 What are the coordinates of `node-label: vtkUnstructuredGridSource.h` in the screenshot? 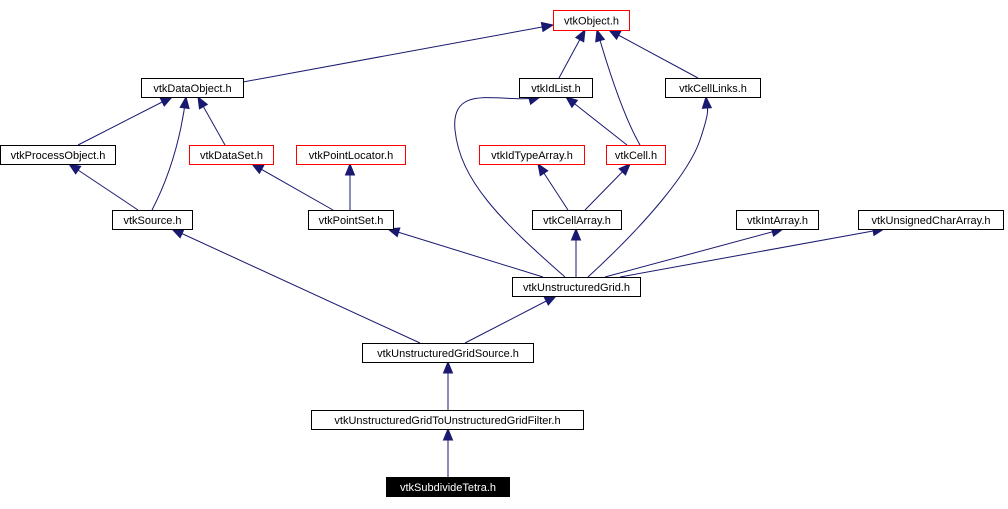 It's located at (448, 354).